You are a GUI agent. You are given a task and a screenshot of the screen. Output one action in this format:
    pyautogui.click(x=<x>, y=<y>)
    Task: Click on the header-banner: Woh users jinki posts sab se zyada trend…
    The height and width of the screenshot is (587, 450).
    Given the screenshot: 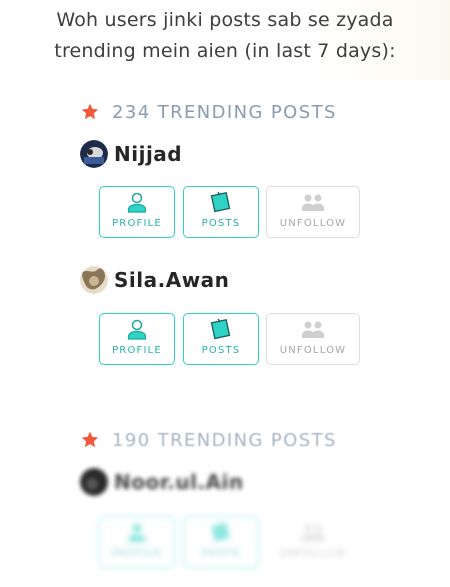 What is the action you would take?
    pyautogui.click(x=225, y=40)
    